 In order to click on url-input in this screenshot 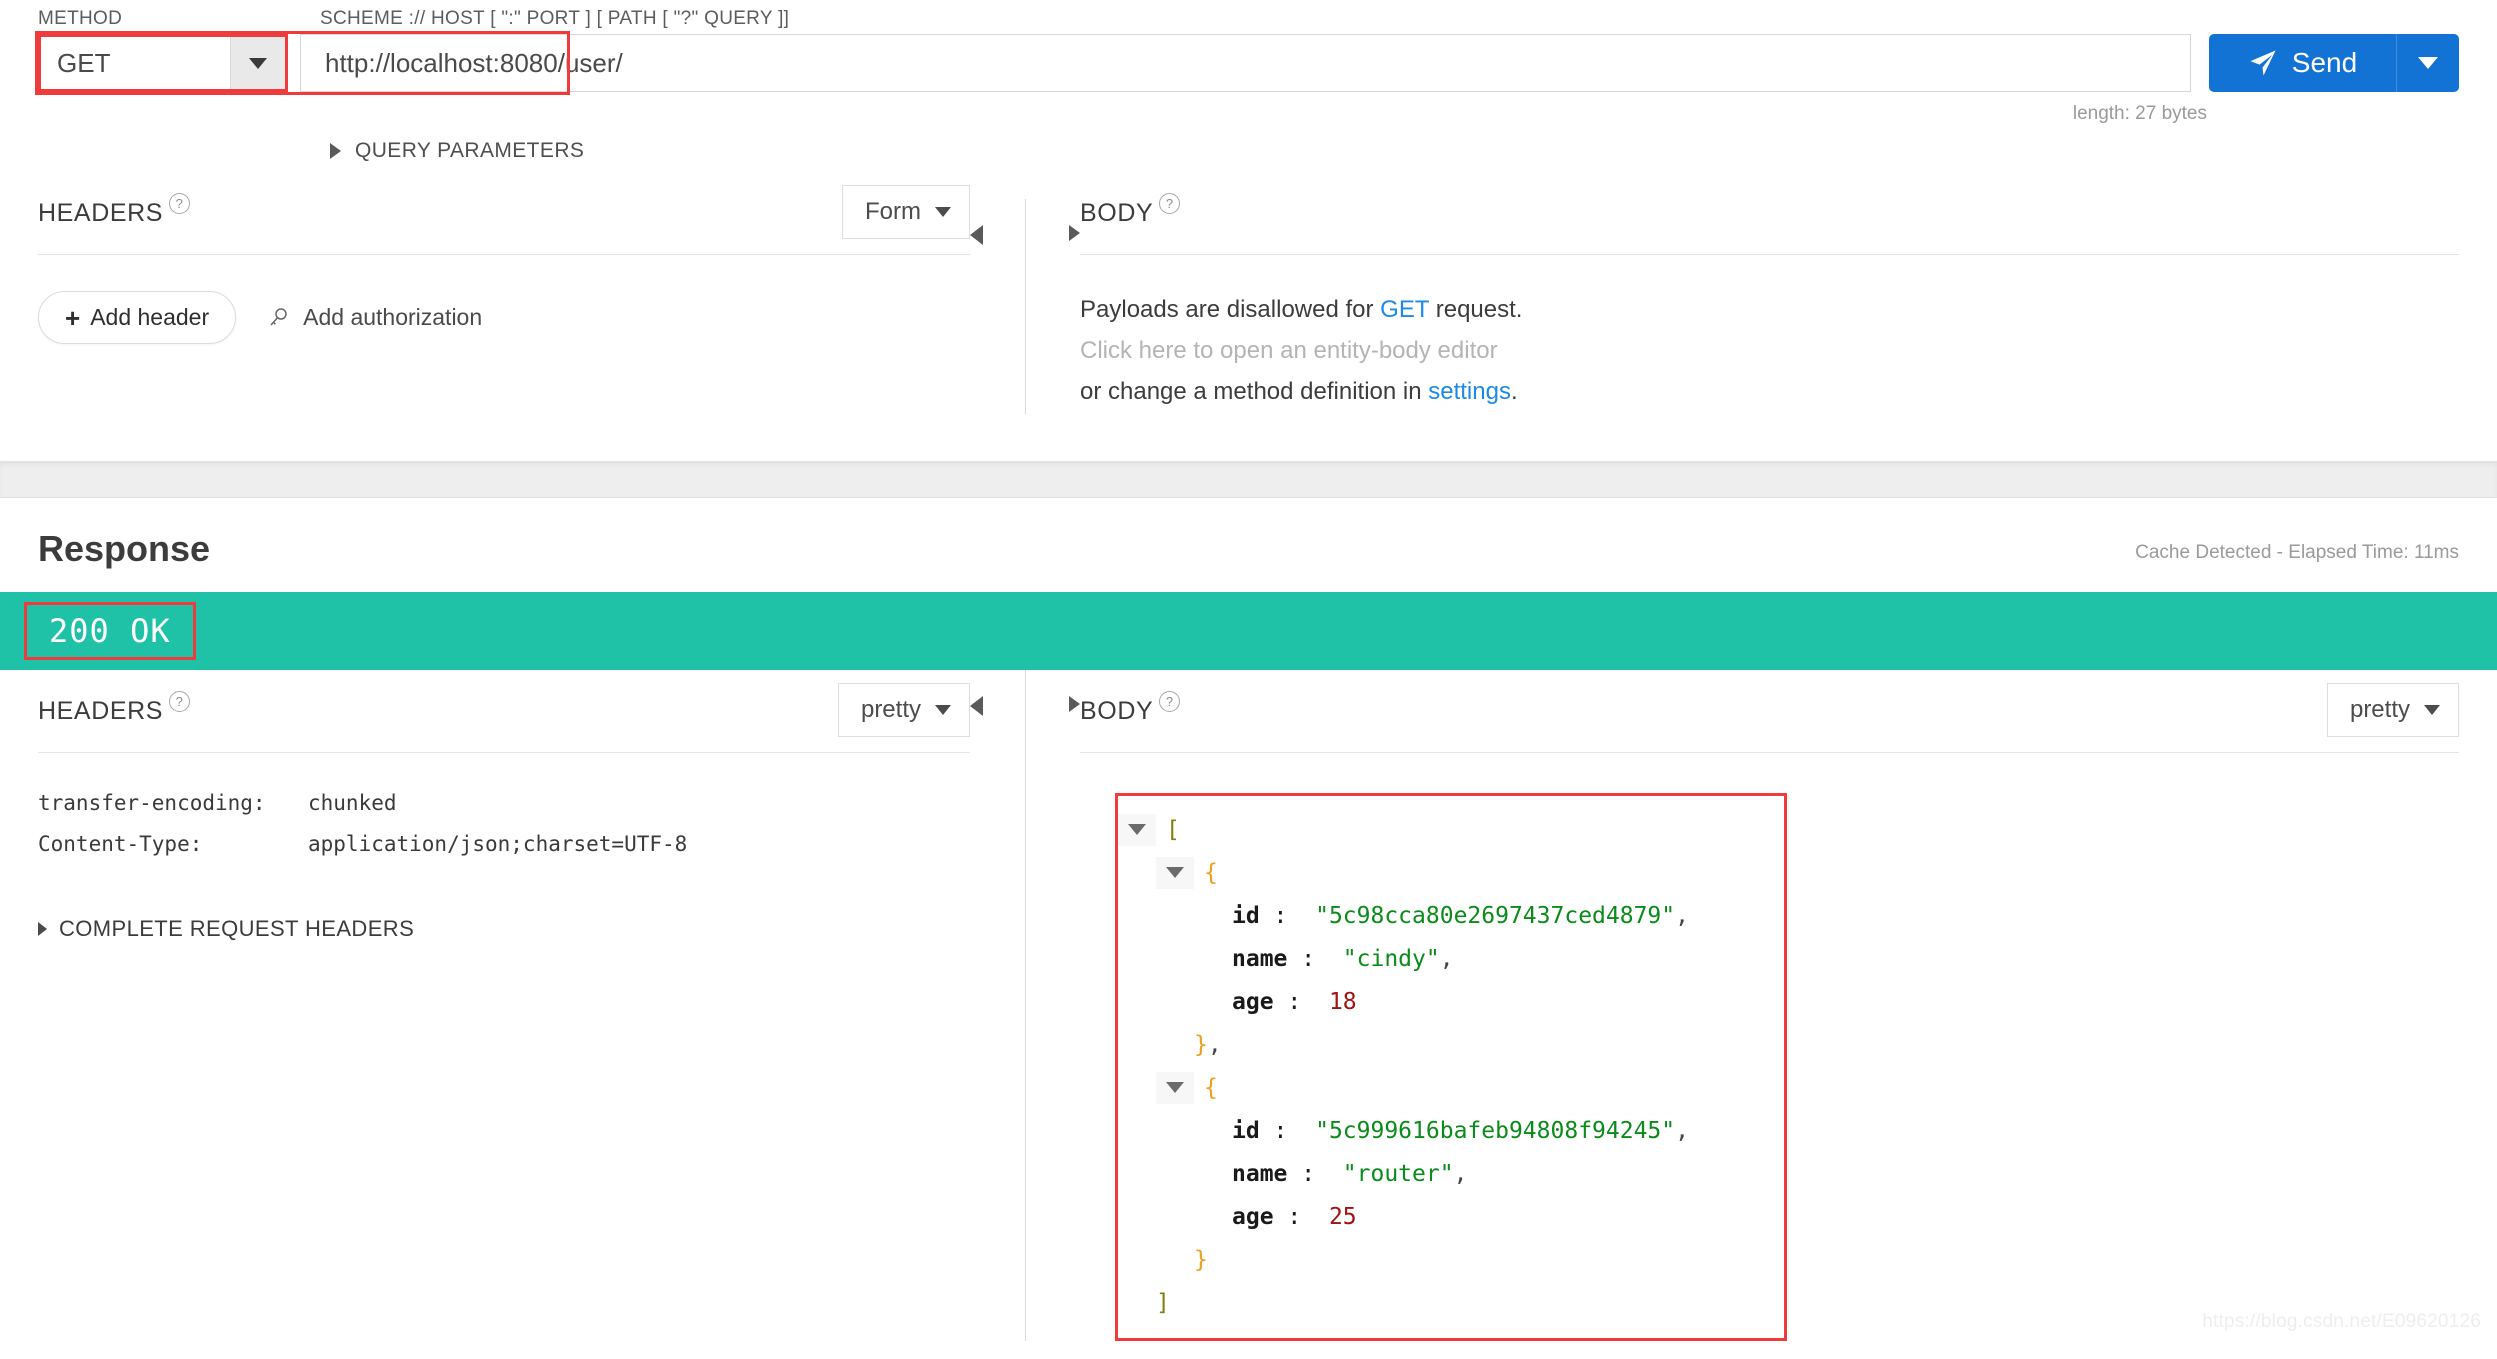, I will do `click(1245, 63)`.